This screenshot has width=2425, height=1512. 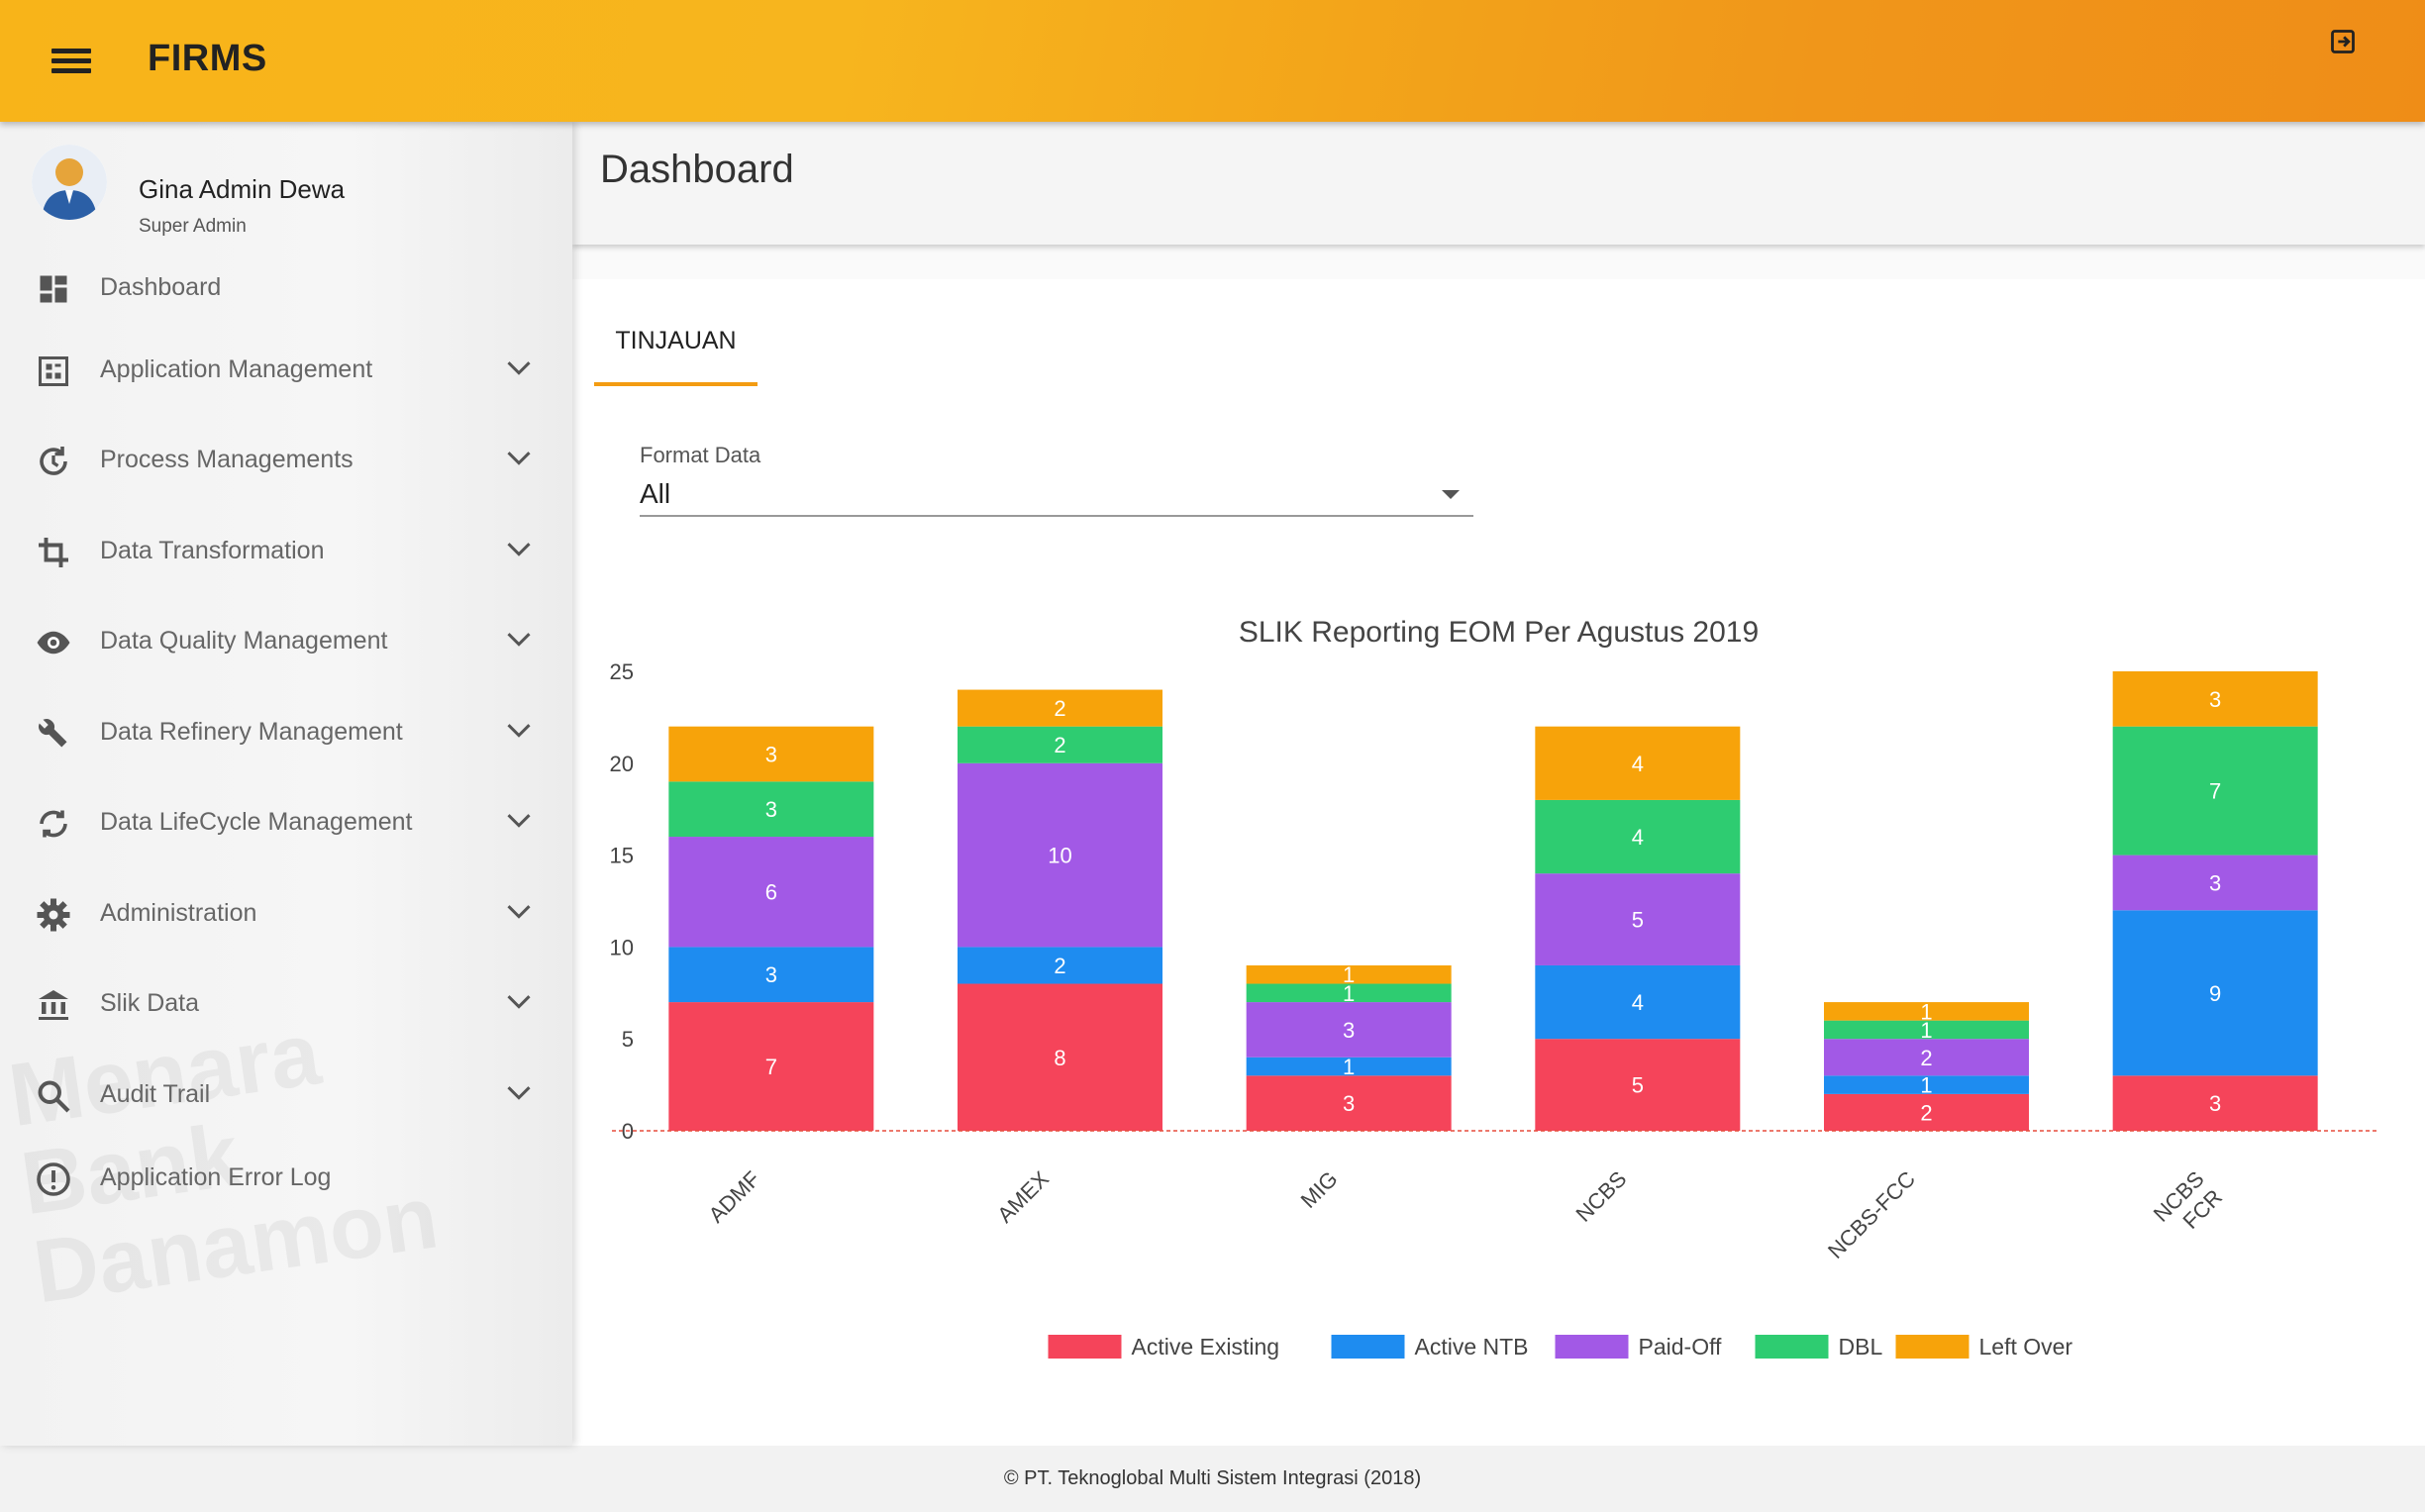 I want to click on sidebar-item-dashboard: Dashboard, so click(x=286, y=288).